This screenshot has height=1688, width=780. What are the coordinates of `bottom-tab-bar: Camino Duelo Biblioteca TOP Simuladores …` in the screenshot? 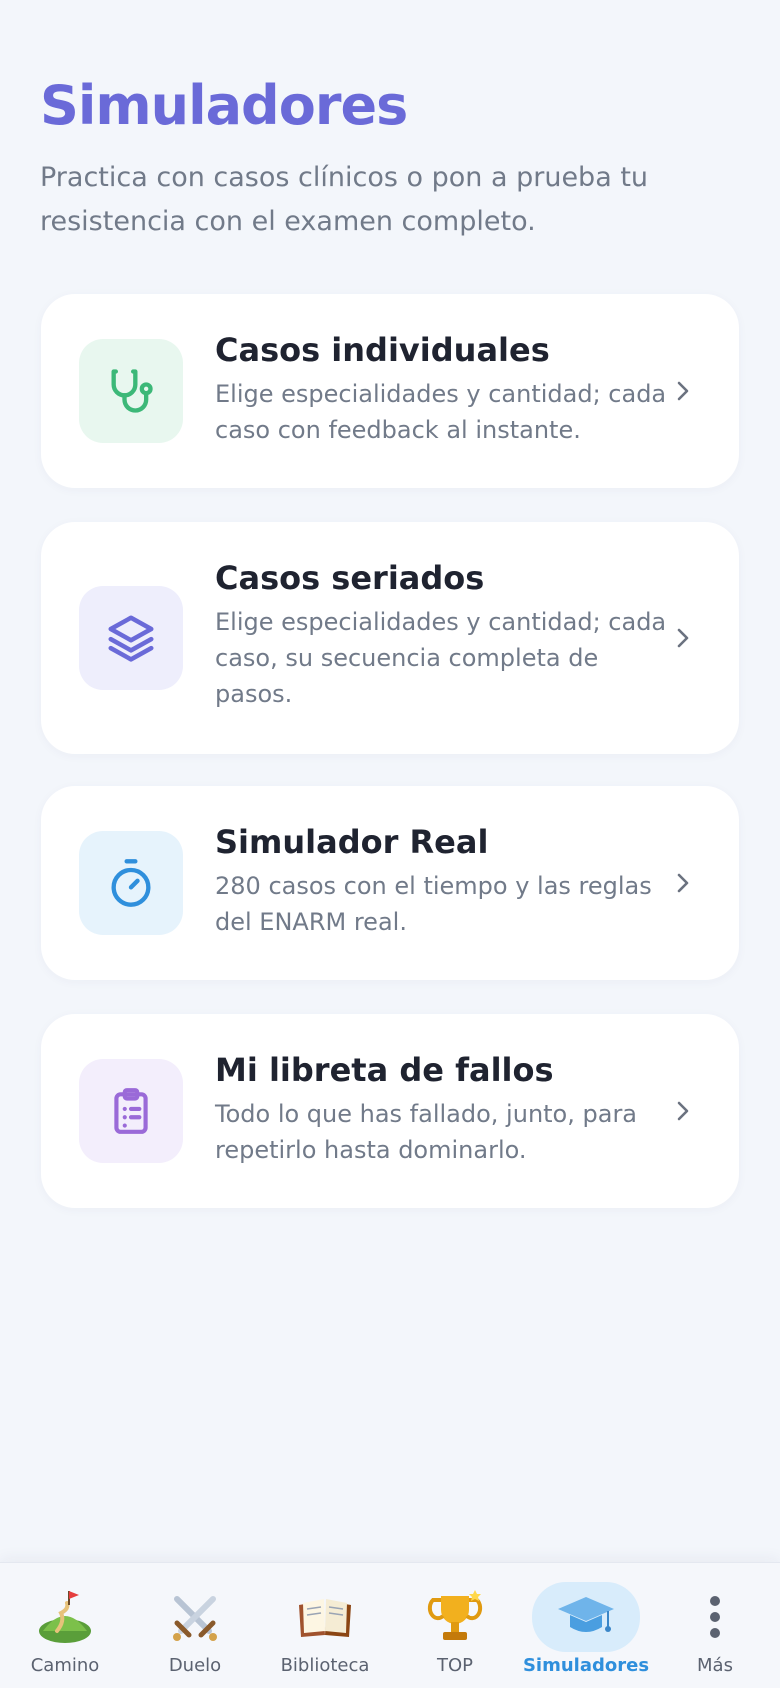 It's located at (390, 1625).